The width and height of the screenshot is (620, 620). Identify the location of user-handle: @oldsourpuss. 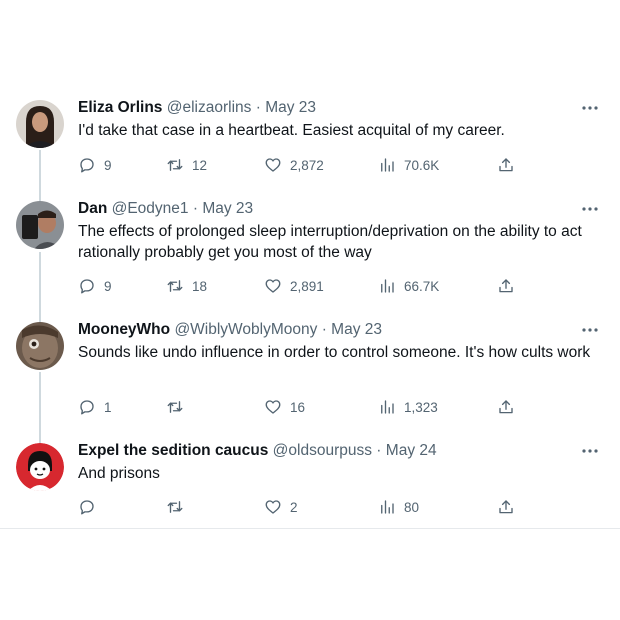
(322, 450).